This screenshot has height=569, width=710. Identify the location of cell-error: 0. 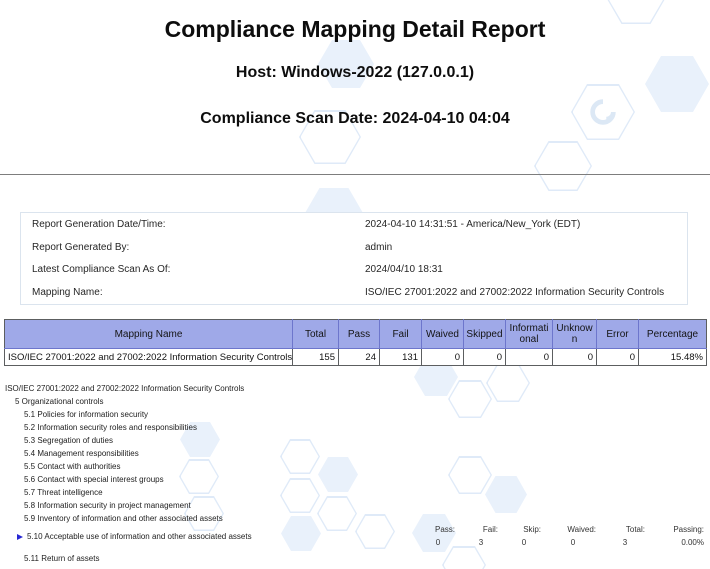
(617, 357).